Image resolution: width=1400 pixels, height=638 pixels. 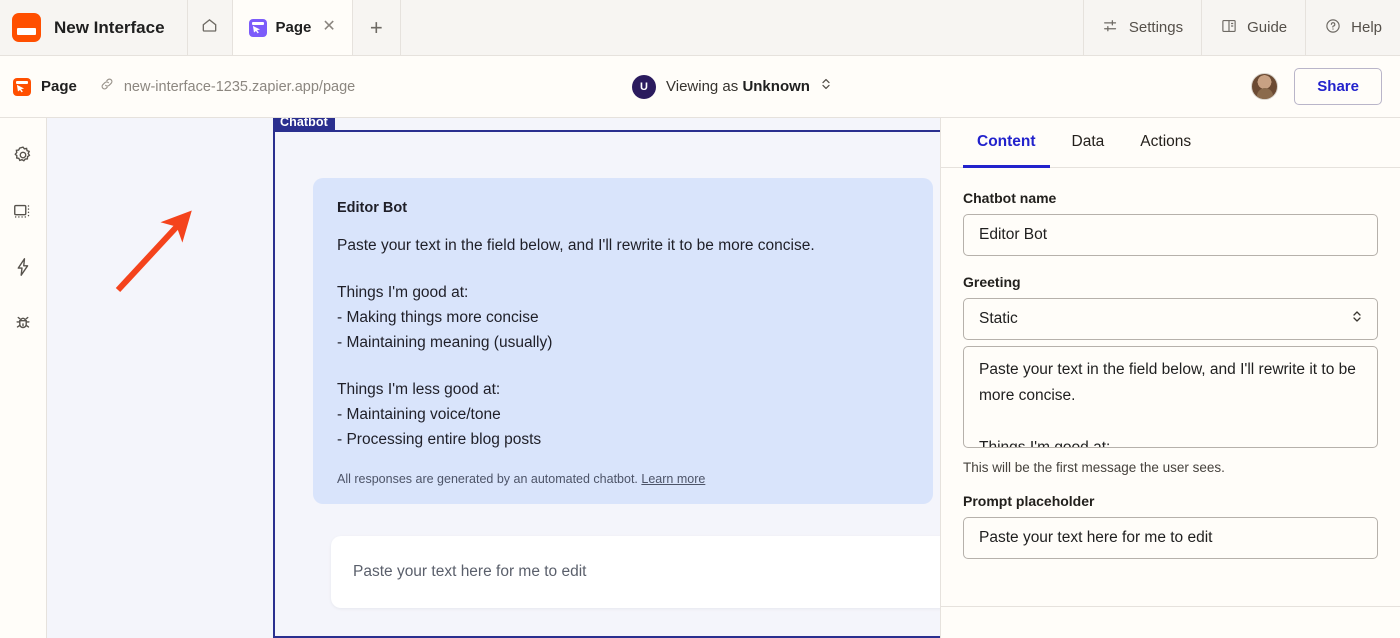 I want to click on lightning-bolt-icon, so click(x=23, y=267).